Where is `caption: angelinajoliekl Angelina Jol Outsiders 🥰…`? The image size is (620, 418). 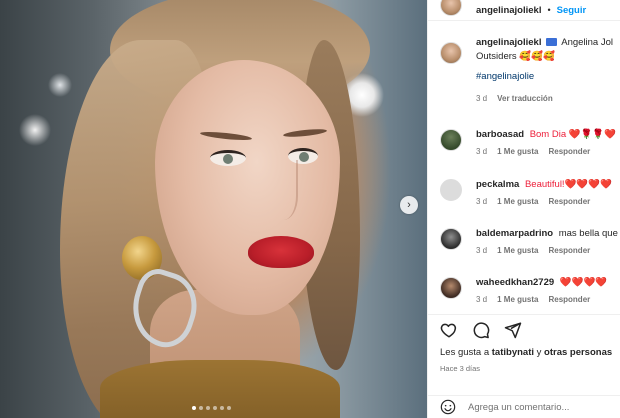 caption: angelinajoliekl Angelina Jol Outsiders 🥰… is located at coordinates (524, 71).